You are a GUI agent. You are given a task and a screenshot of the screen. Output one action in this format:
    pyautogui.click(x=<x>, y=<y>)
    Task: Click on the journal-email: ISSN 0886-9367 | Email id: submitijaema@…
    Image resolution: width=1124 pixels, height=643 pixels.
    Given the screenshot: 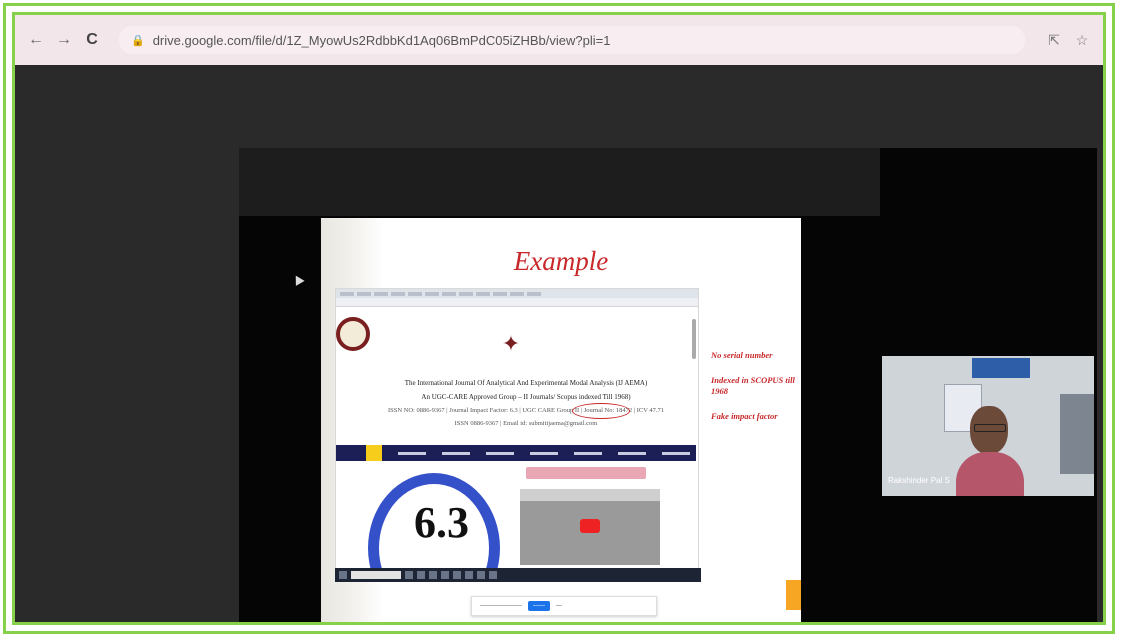 What is the action you would take?
    pyautogui.click(x=526, y=423)
    